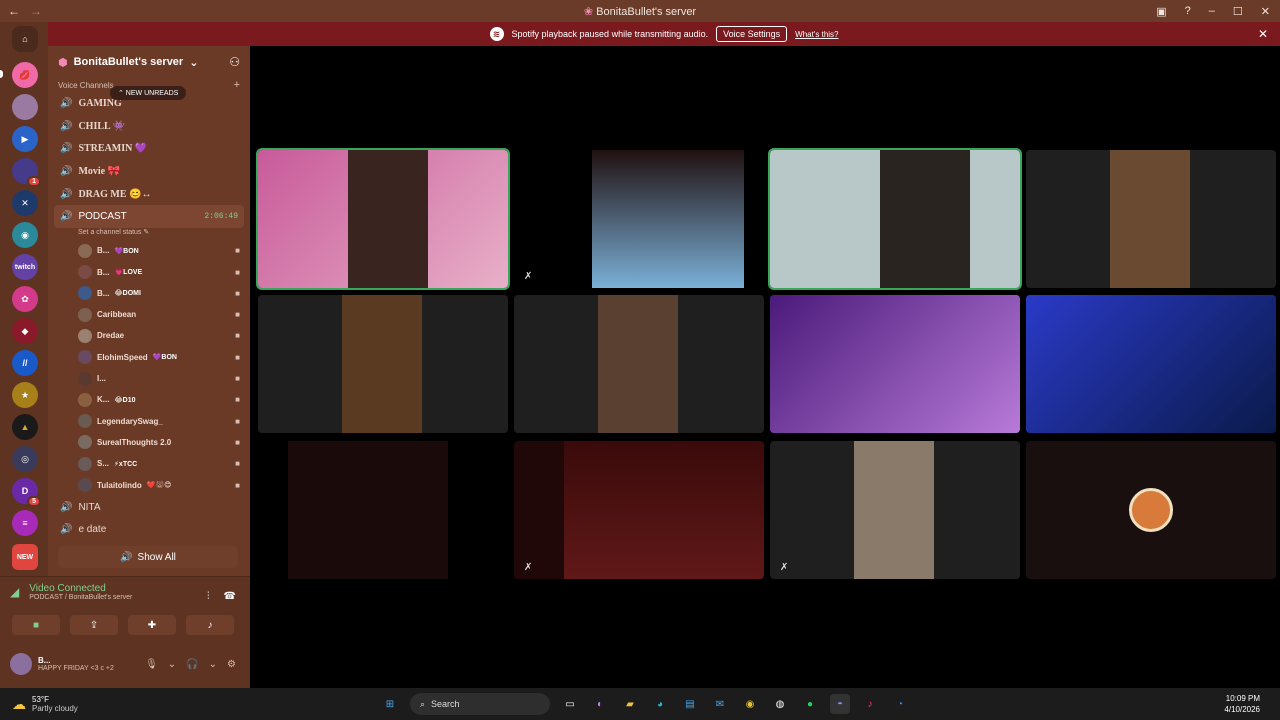  What do you see at coordinates (149, 234) in the screenshot?
I see `channel-status-setter: Set a channel status ✎` at bounding box center [149, 234].